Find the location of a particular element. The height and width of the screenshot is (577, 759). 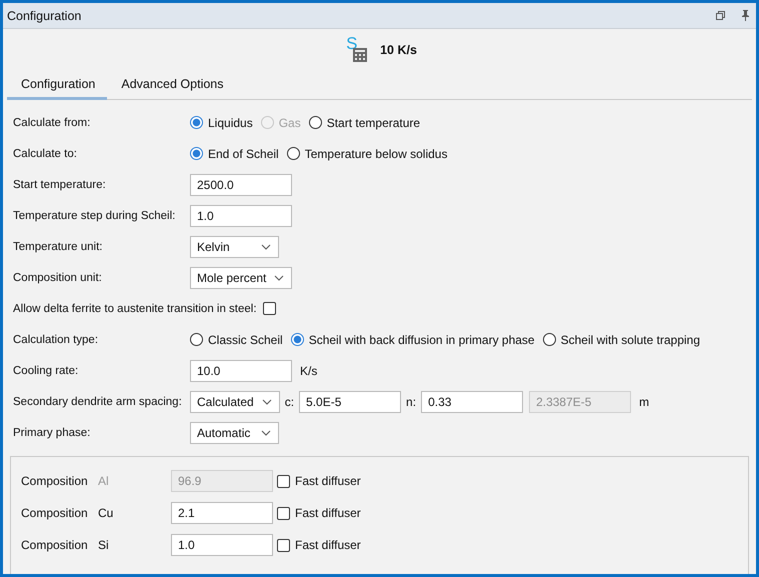

element-label: Si is located at coordinates (104, 545).